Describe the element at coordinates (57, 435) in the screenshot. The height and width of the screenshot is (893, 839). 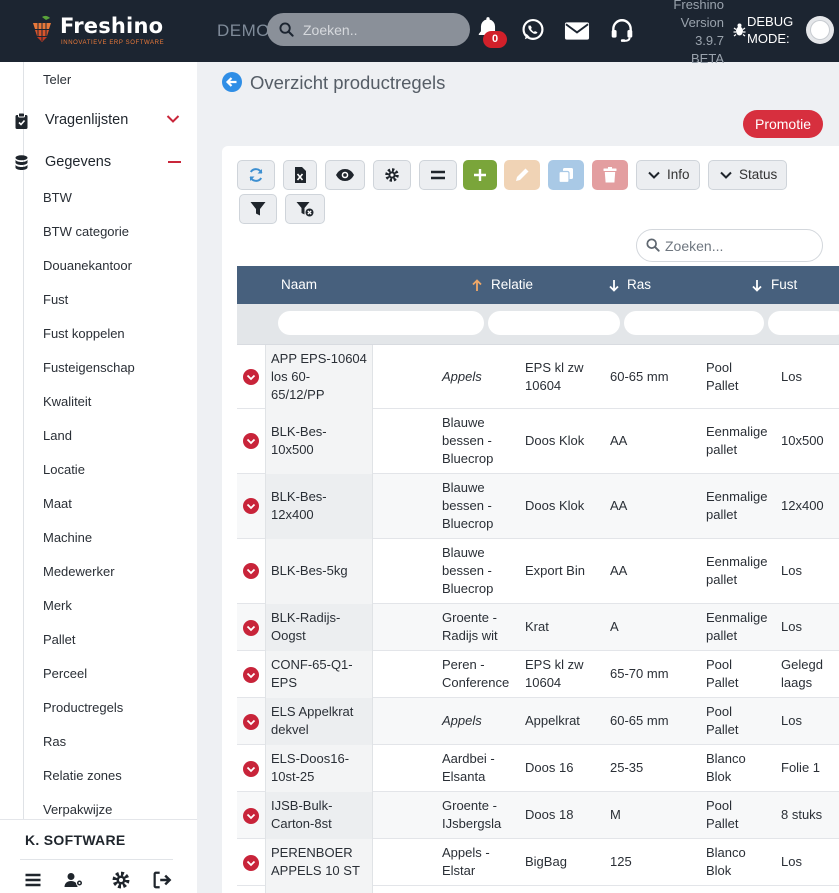
I see `sidebar-subitem: Land` at that location.